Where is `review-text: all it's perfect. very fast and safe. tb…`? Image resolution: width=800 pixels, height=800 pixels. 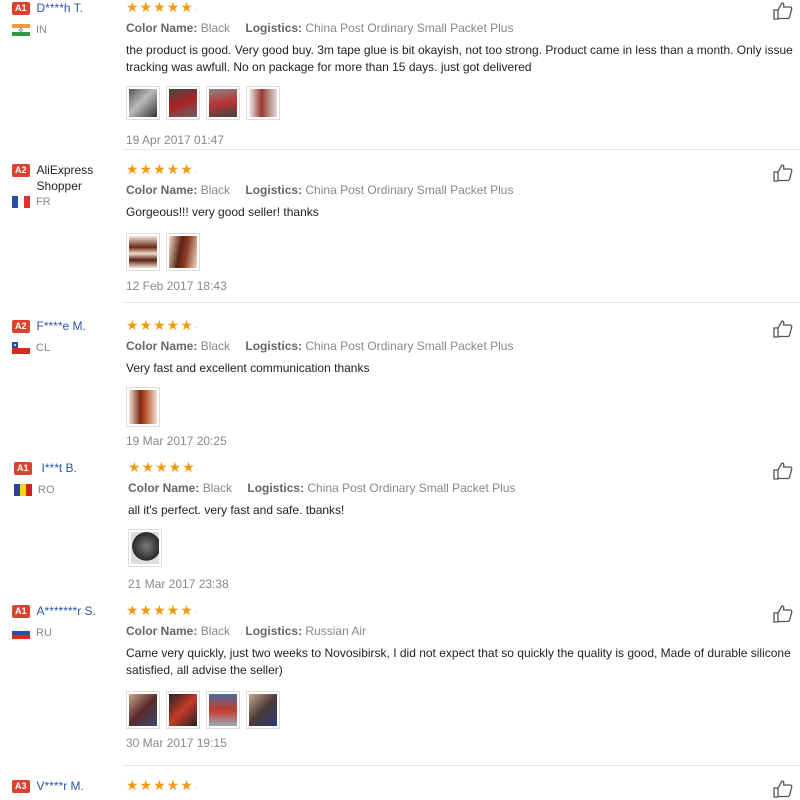
review-text: all it's perfect. very fast and safe. tb… is located at coordinates (236, 510).